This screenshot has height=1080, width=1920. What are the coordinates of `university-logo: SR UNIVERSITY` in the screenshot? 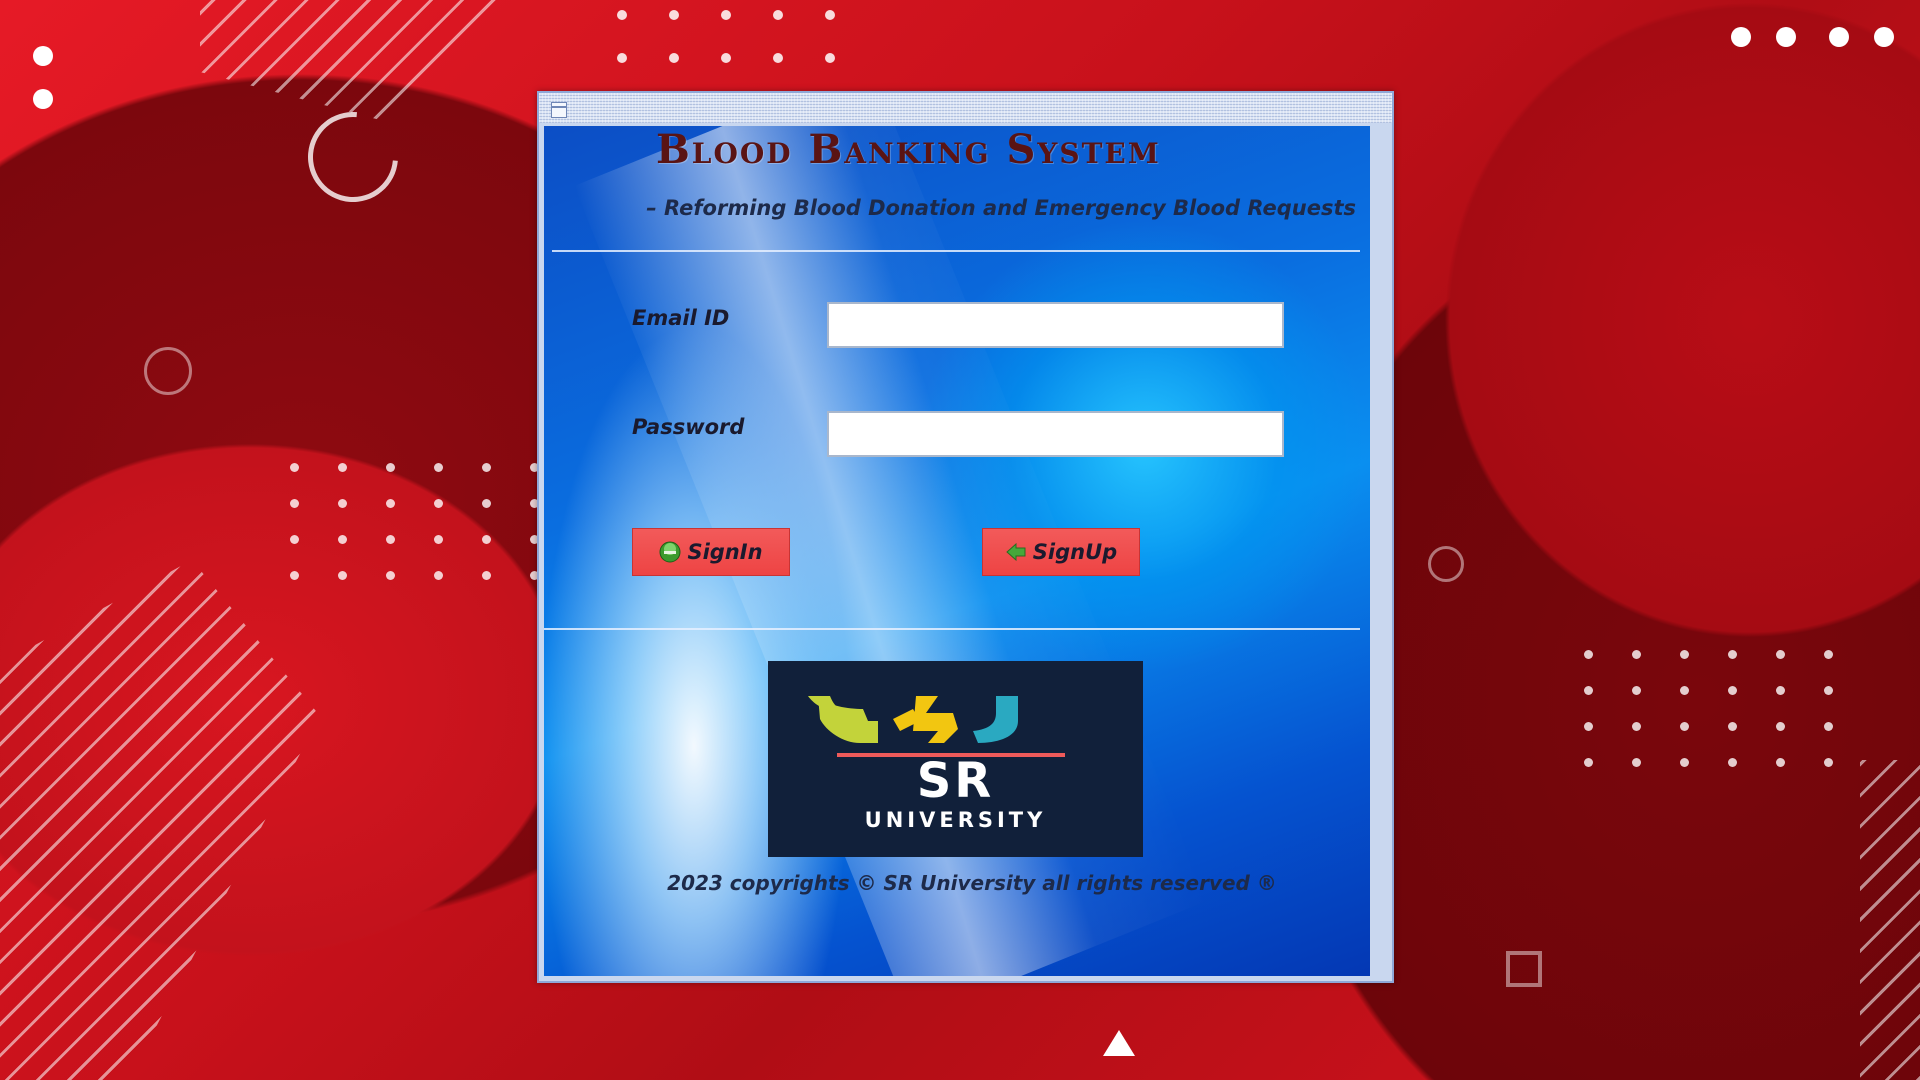 It's located at (955, 759).